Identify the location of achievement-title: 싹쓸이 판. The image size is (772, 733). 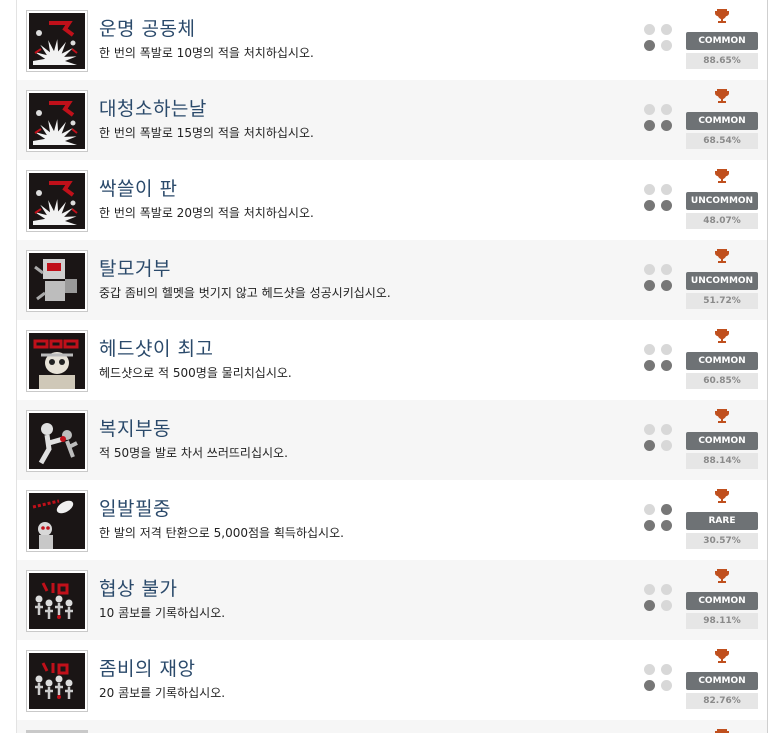
(138, 189).